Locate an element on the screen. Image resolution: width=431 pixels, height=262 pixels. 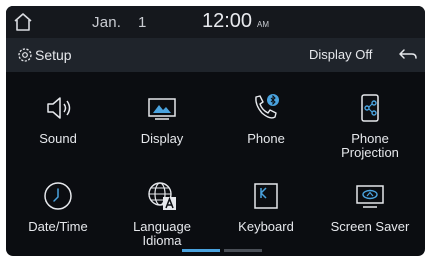
display-label: Display is located at coordinates (162, 138).